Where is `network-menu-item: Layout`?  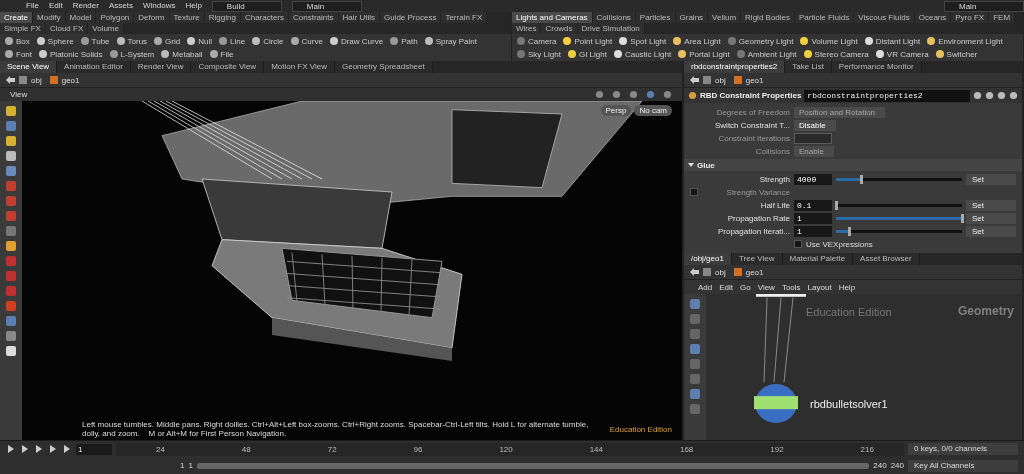 network-menu-item: Layout is located at coordinates (819, 287).